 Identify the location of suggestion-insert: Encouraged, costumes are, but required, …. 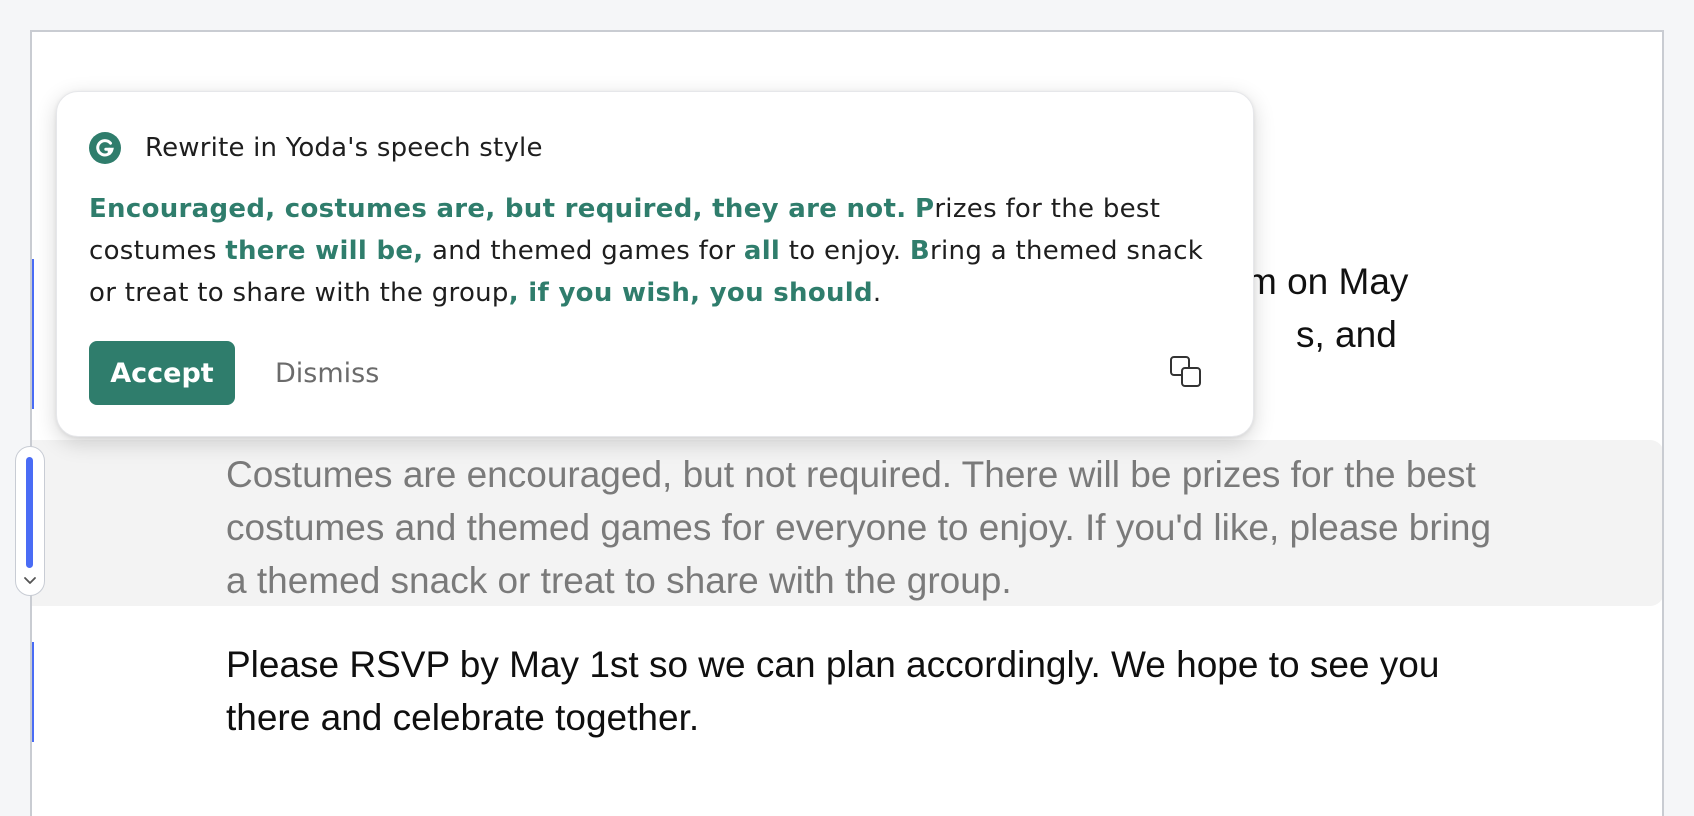
(498, 209).